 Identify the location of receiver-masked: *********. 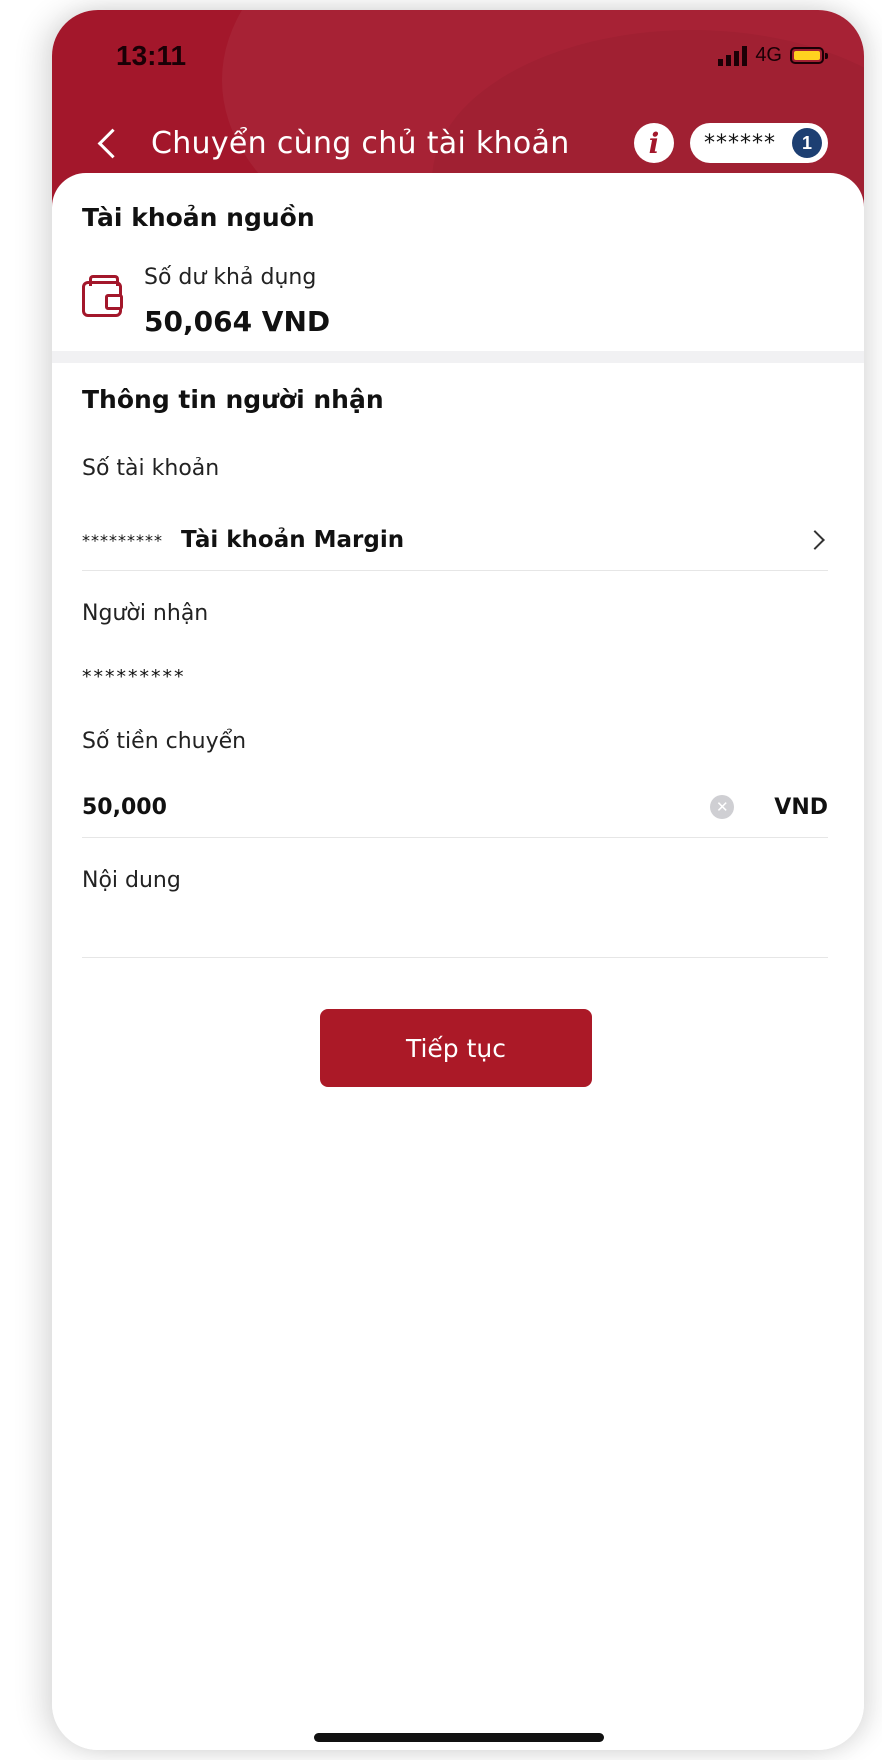
(134, 677).